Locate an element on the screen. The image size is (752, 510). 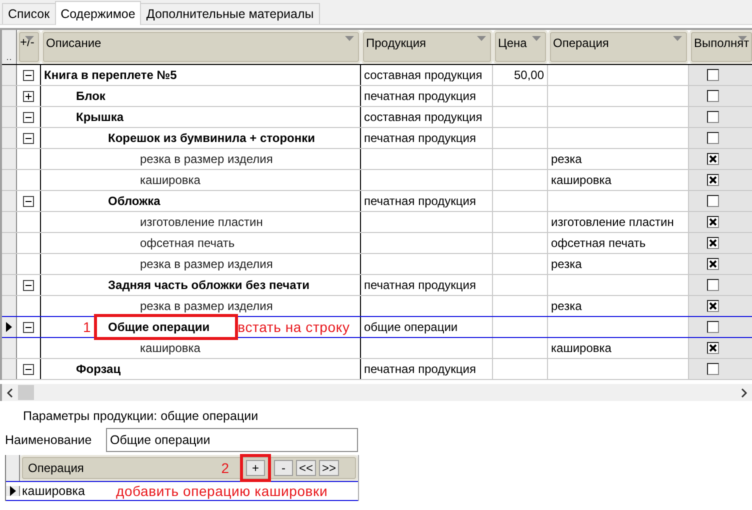
step-number: 2 is located at coordinates (225, 468).